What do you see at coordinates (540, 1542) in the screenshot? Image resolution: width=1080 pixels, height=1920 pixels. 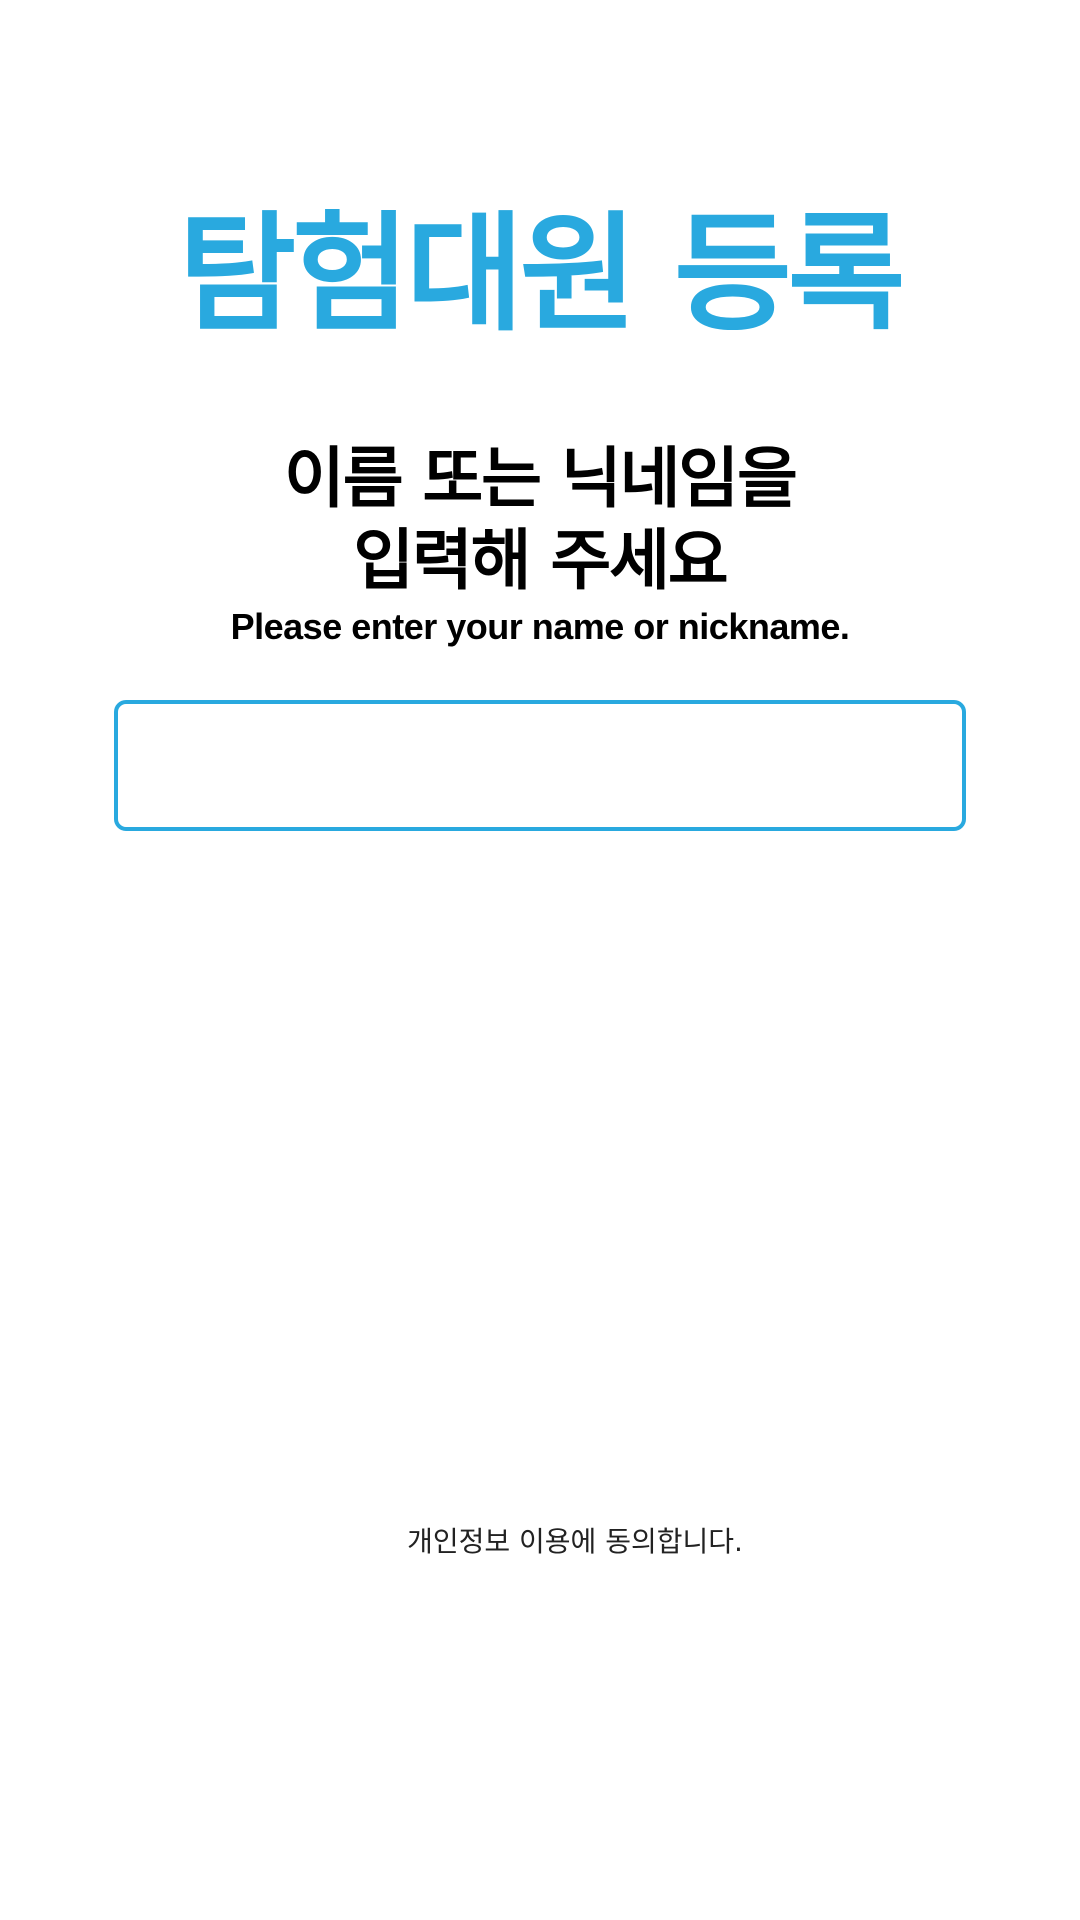 I see `privacy-consent-label: 개인정보 이용에 동의합니다.` at bounding box center [540, 1542].